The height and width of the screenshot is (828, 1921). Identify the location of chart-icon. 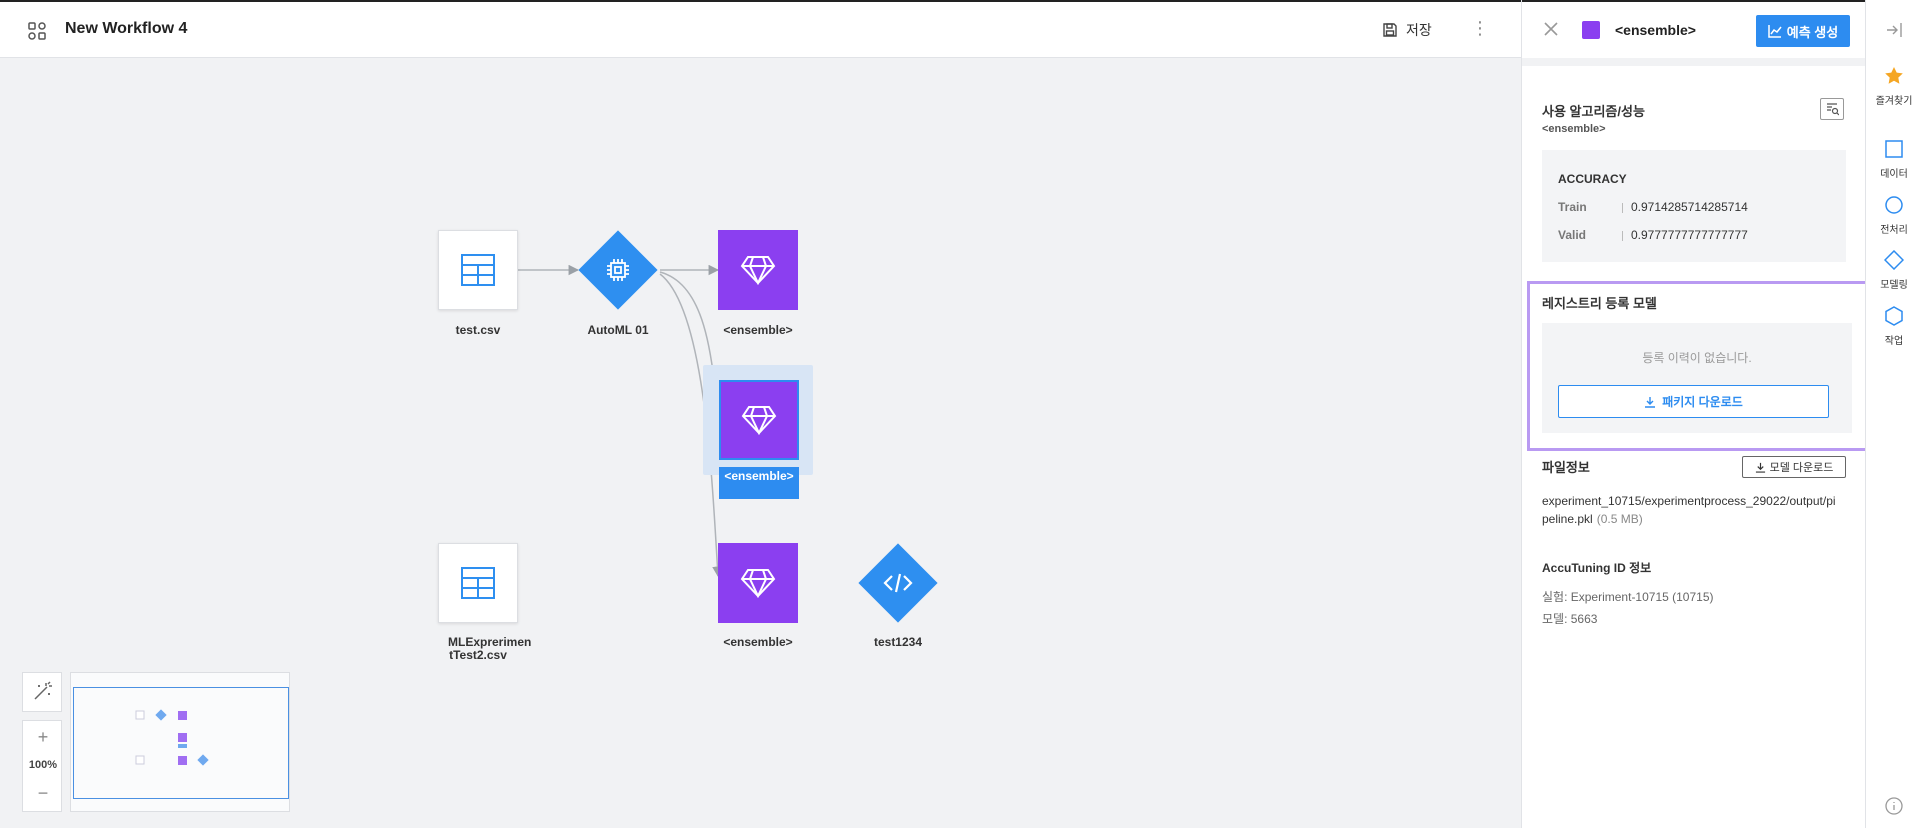
(1775, 31).